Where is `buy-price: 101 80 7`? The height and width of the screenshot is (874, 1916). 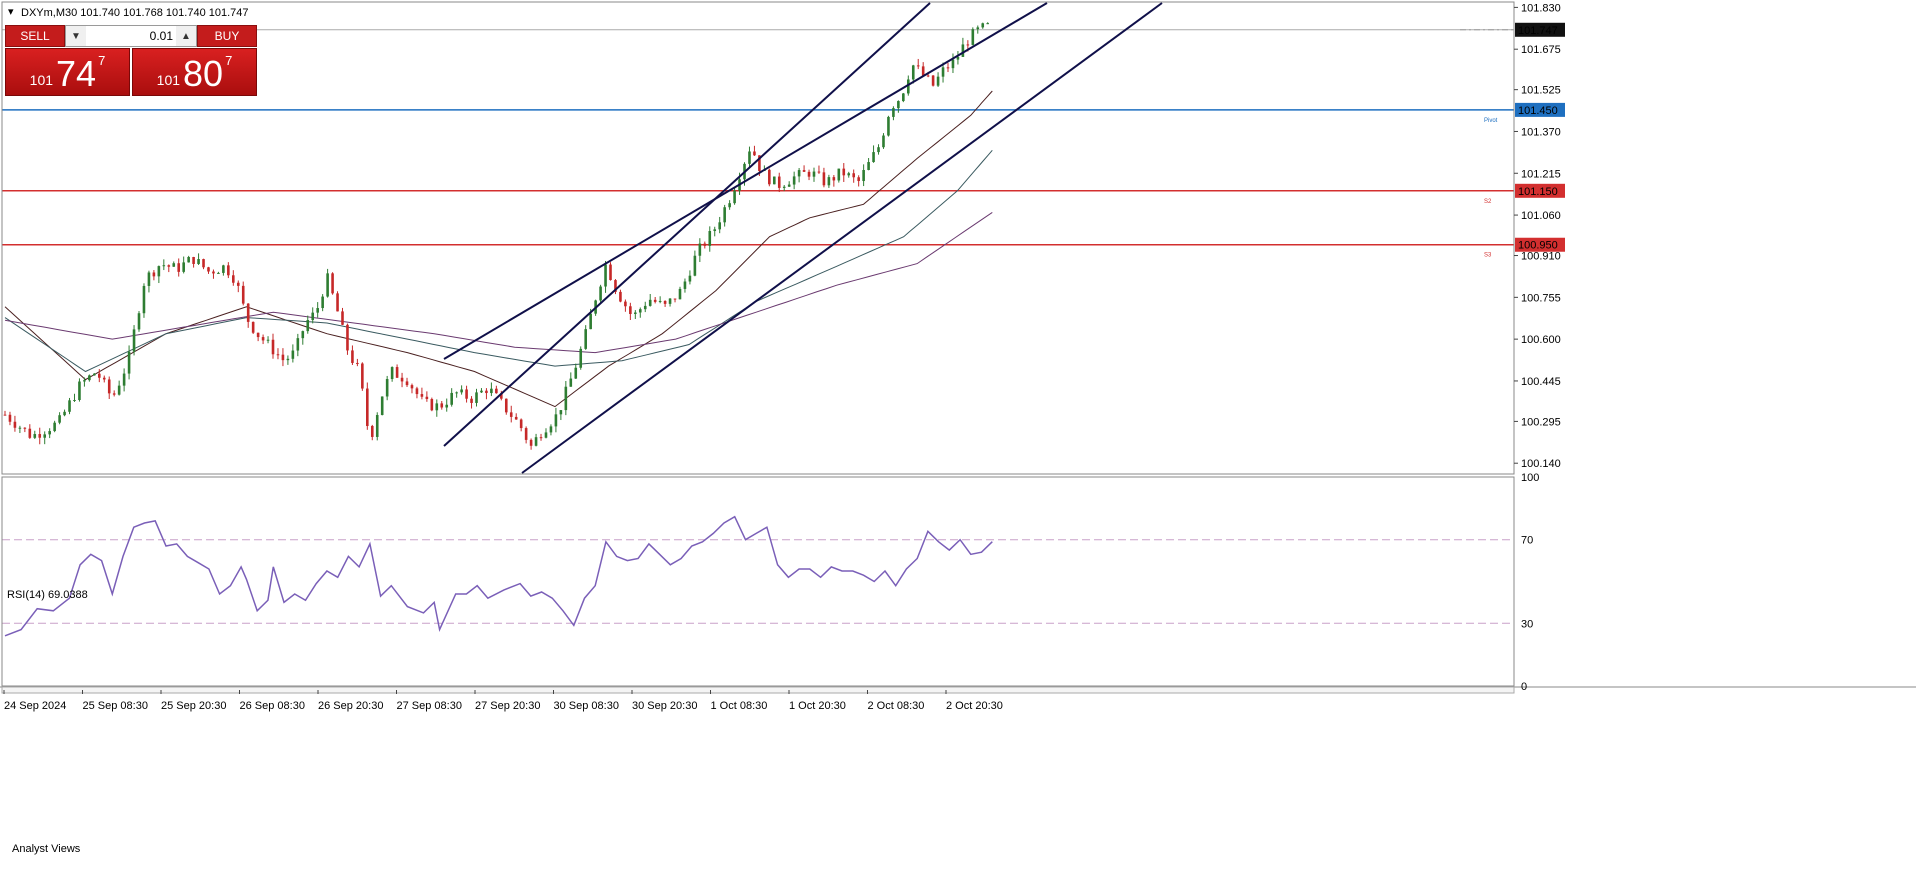
buy-price: 101 80 7 is located at coordinates (194, 72).